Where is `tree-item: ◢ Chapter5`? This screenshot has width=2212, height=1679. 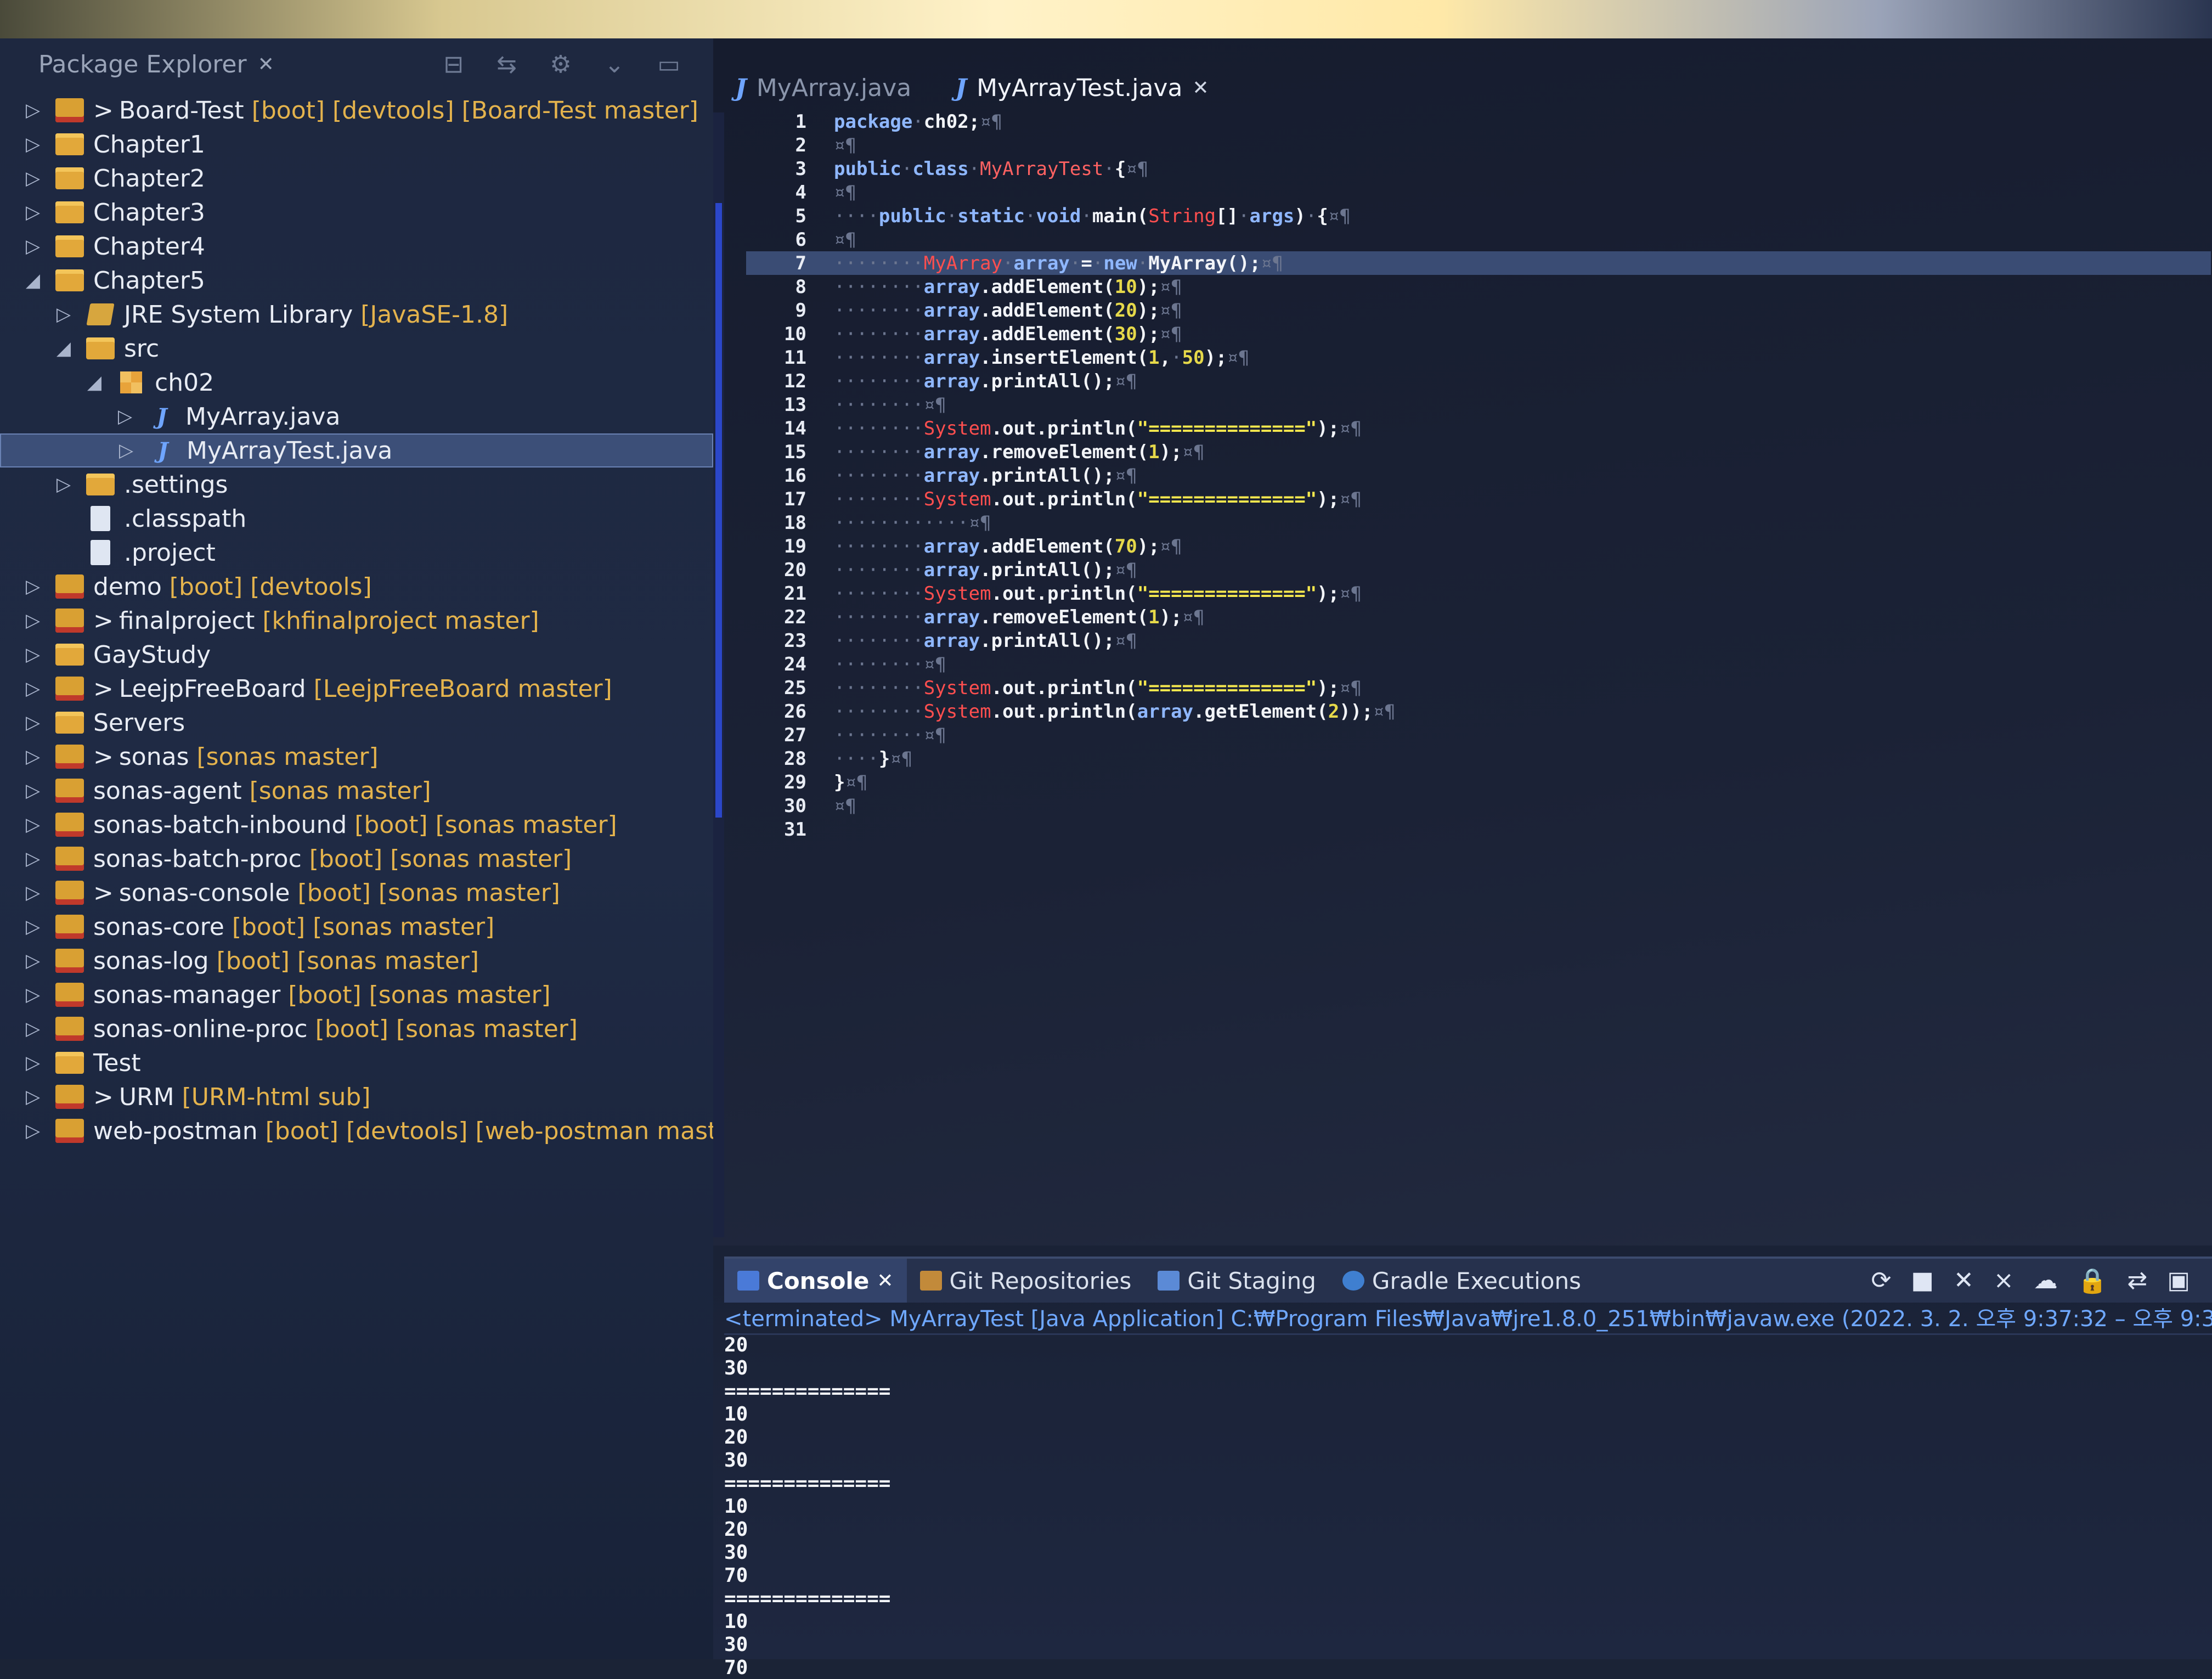
tree-item: ◢ Chapter5 is located at coordinates (356, 280).